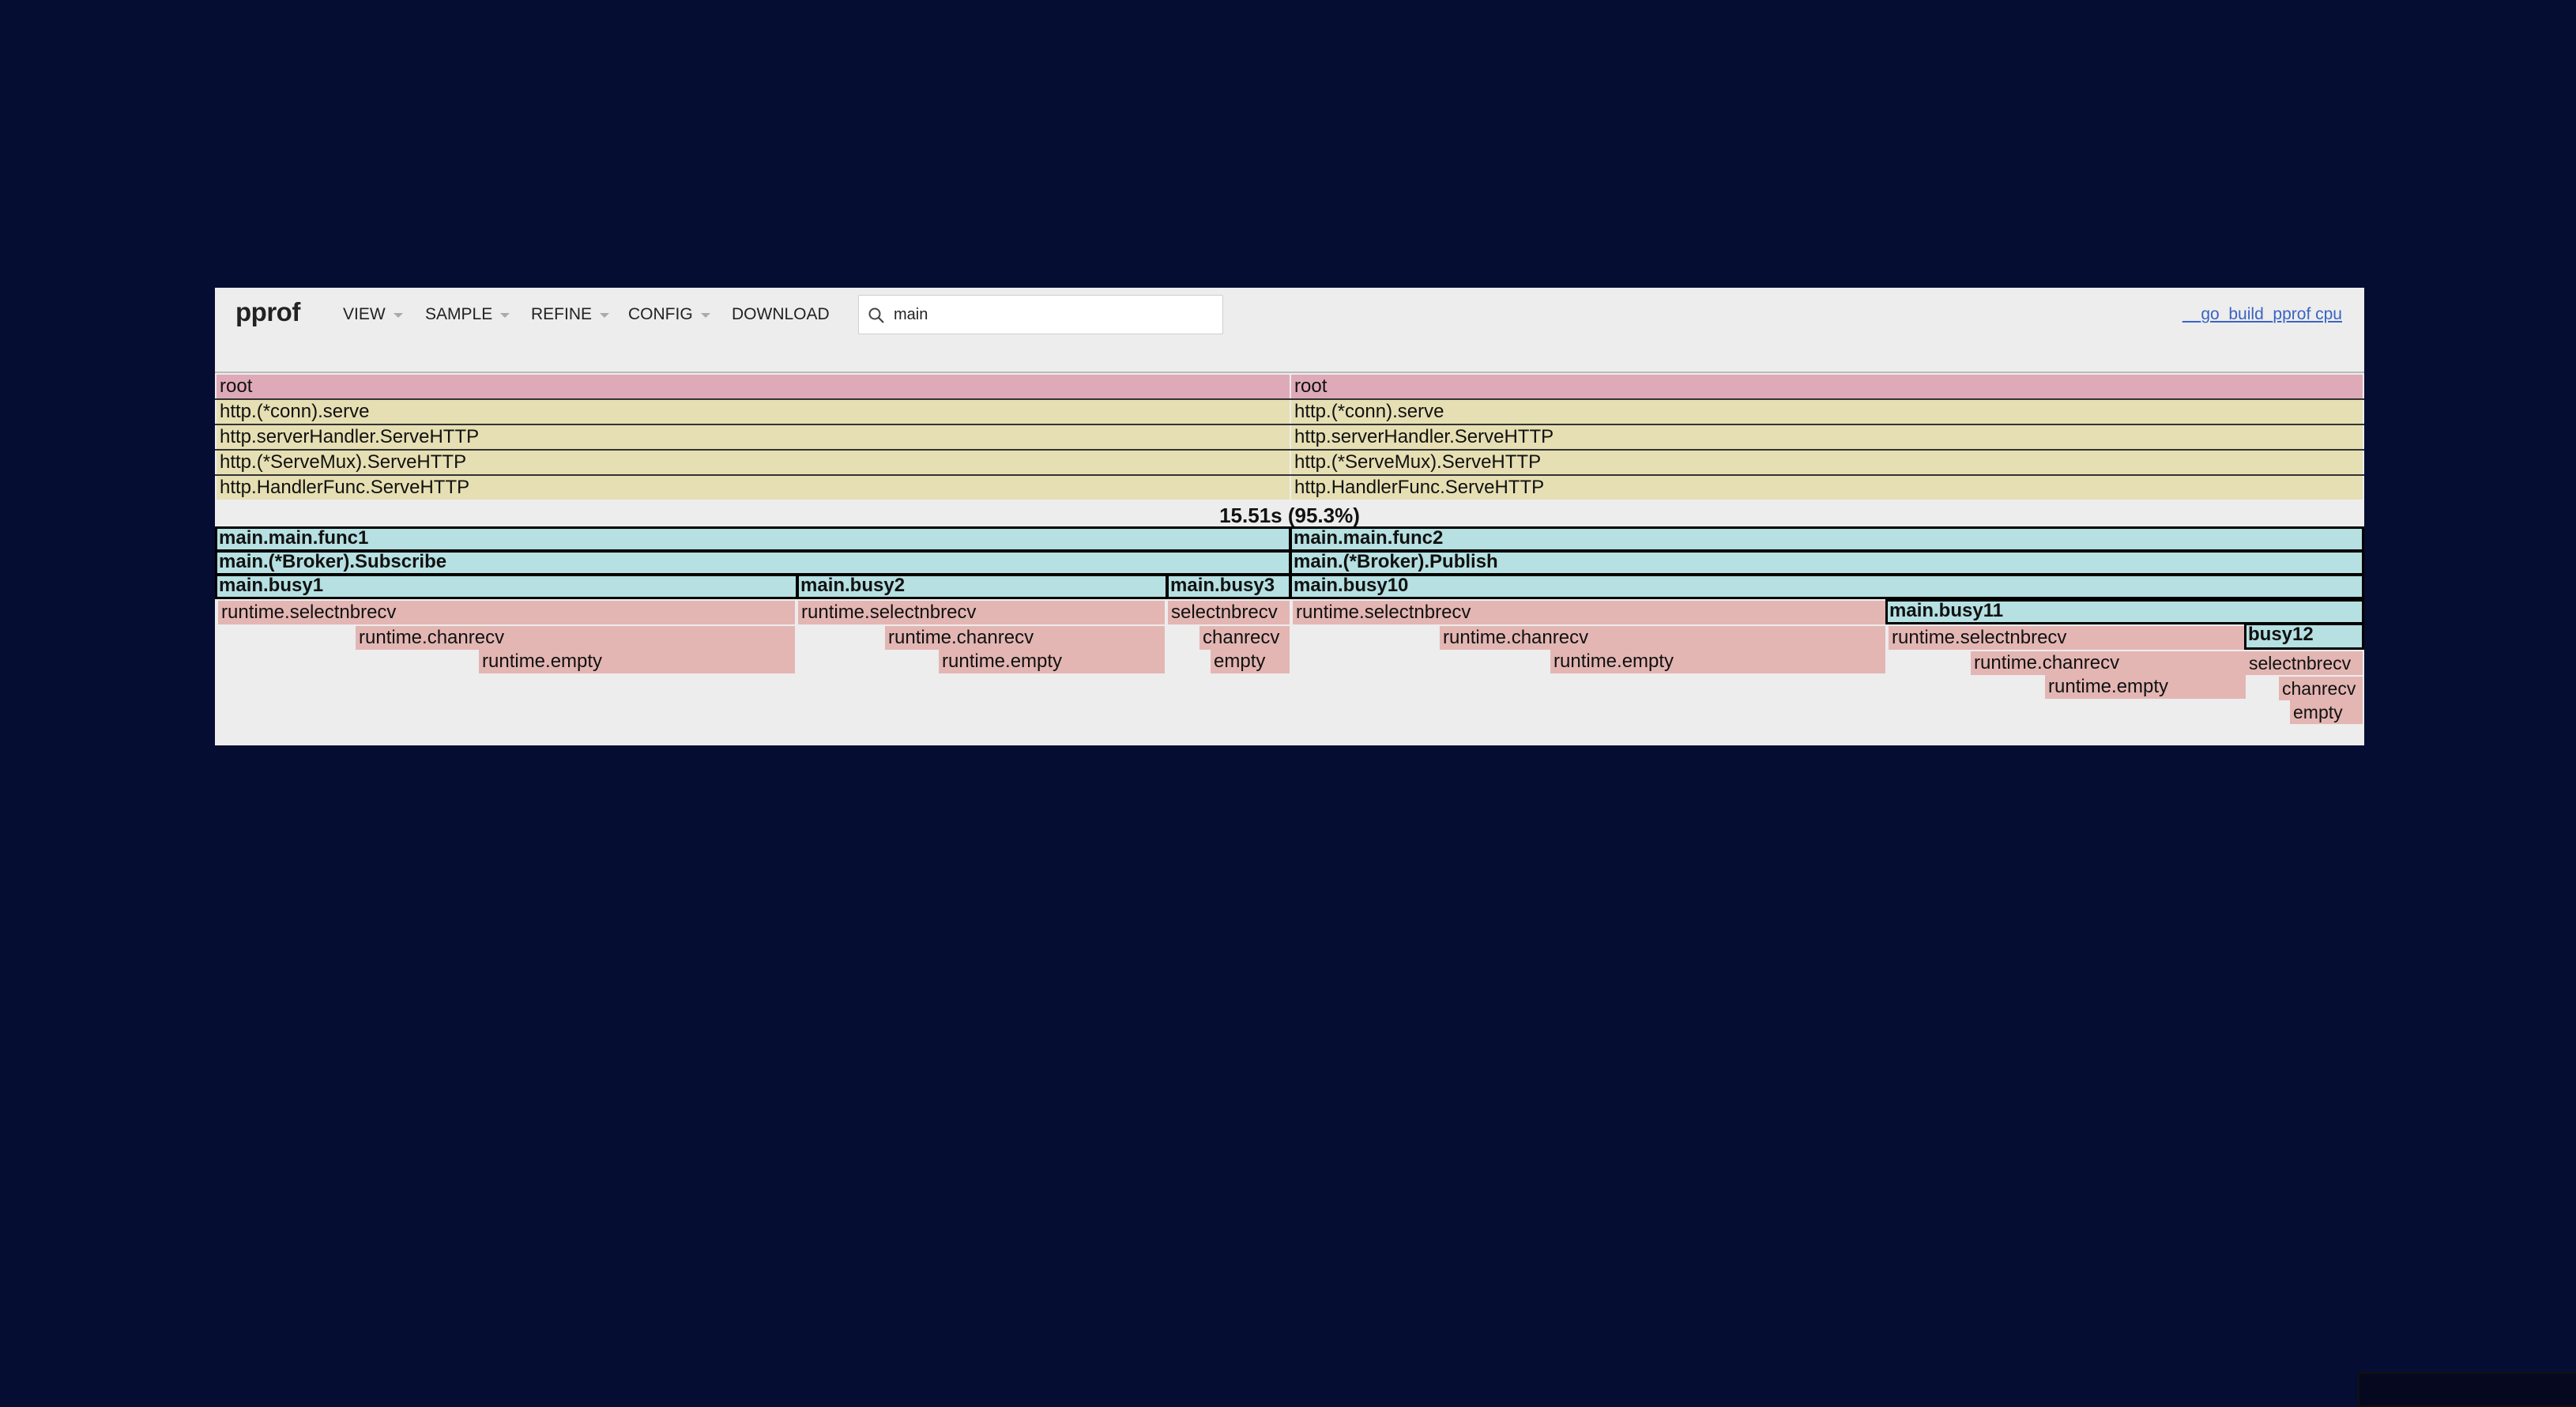 The image size is (2576, 1407). I want to click on frame-main-busy11: main.busy11, so click(2124, 611).